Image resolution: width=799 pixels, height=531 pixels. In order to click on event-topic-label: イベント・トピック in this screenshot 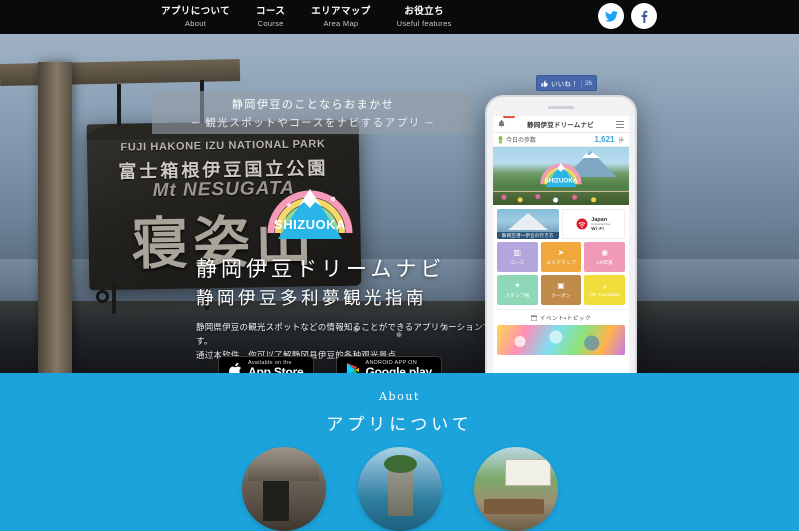, I will do `click(565, 319)`.